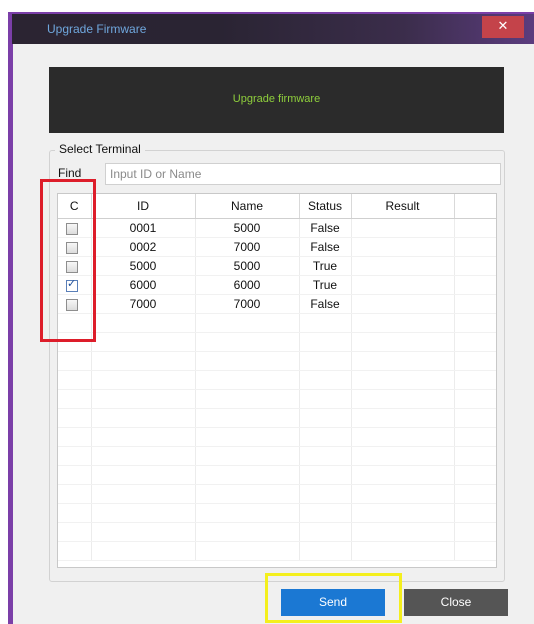 The image size is (534, 624). I want to click on id-cell: 7000, so click(143, 304).